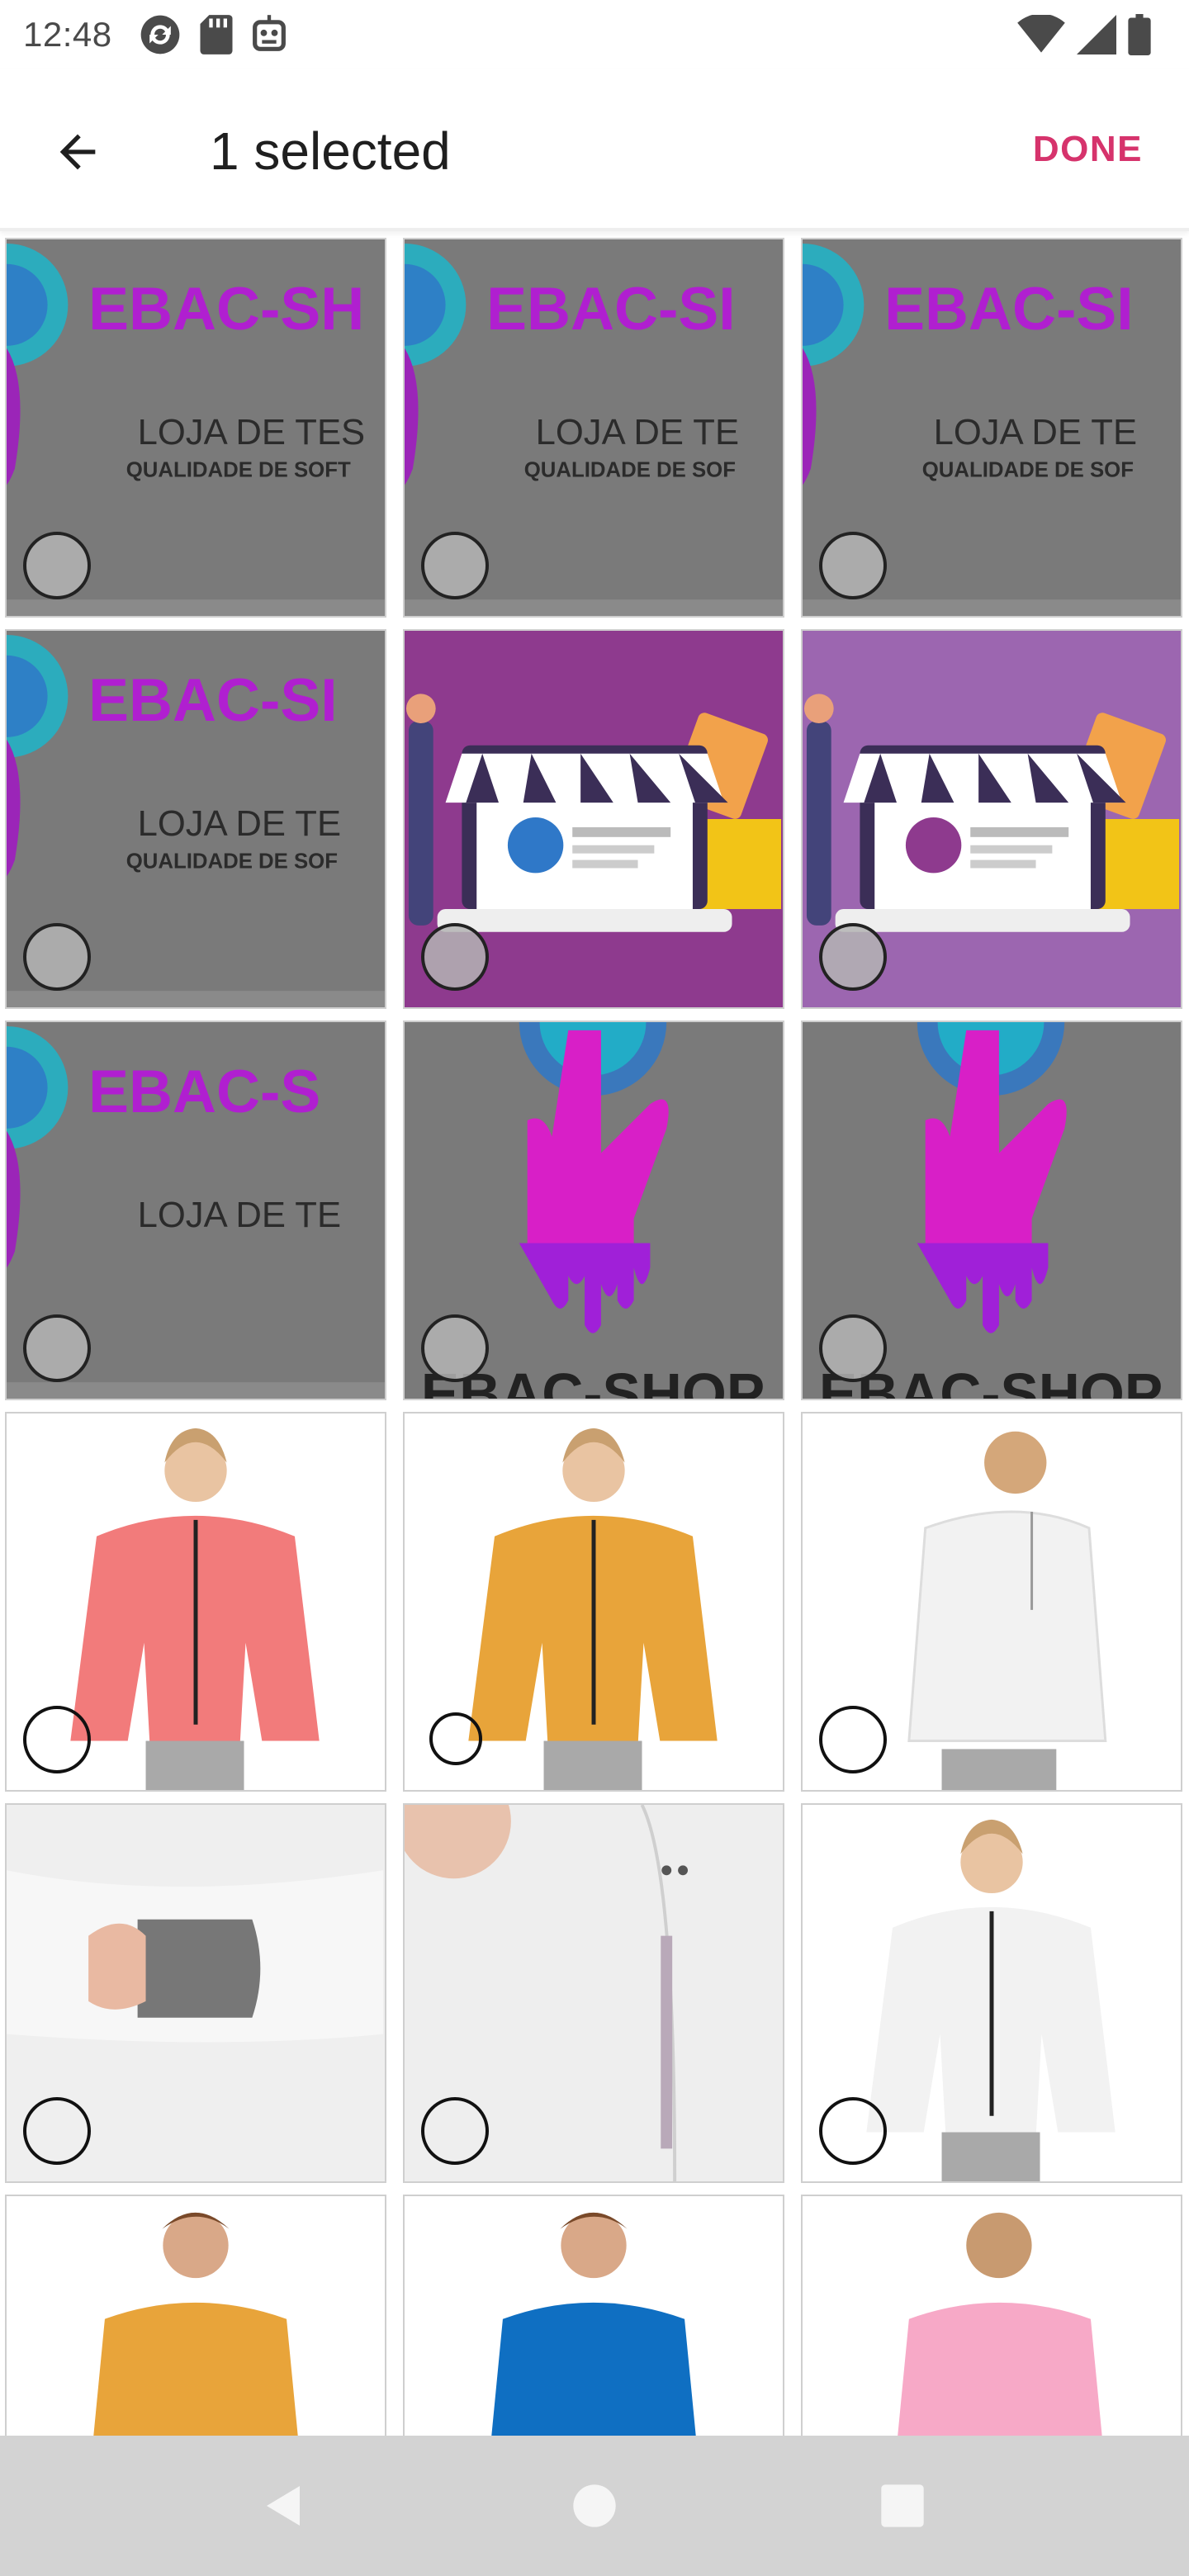  What do you see at coordinates (593, 1993) in the screenshot?
I see `grid-image-jacket-closeup` at bounding box center [593, 1993].